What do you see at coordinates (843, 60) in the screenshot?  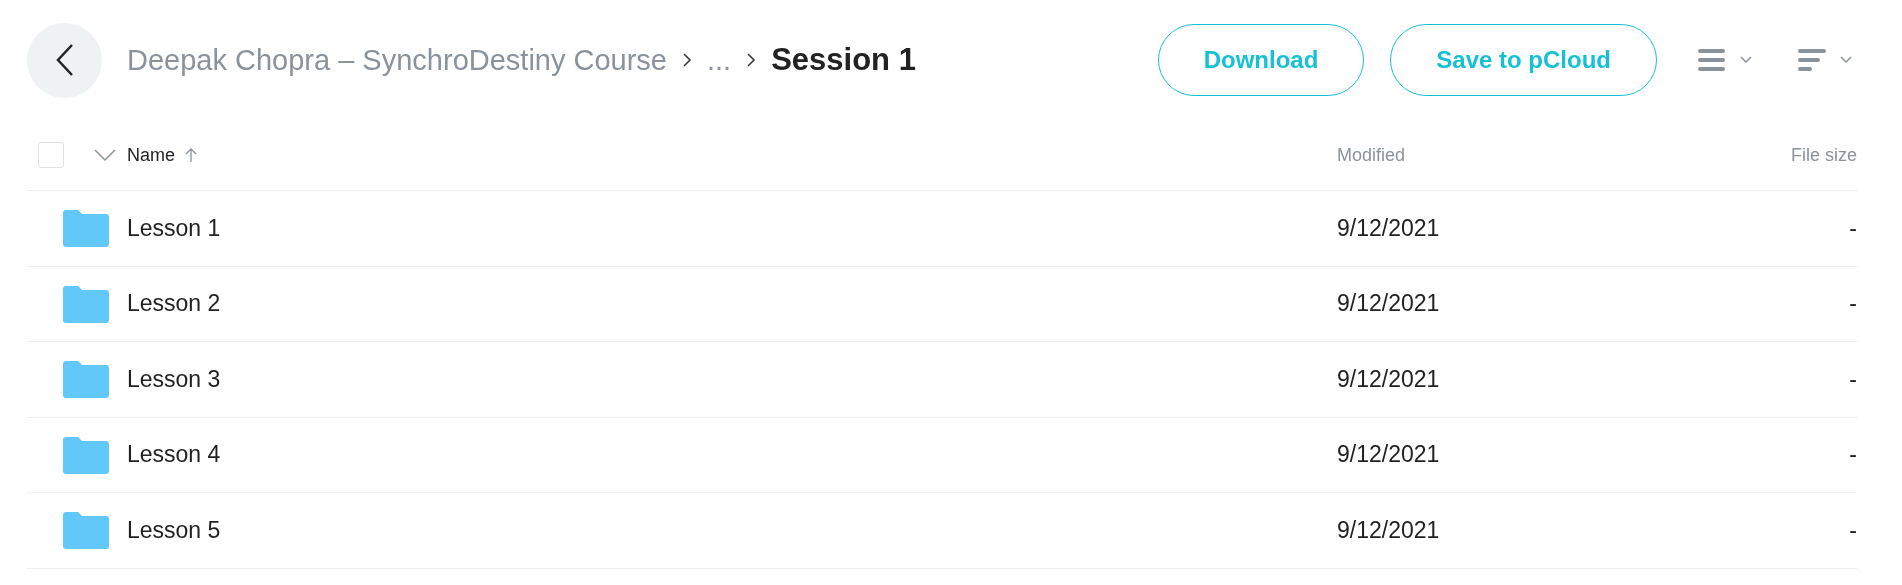 I see `current-folder-title: Session 1` at bounding box center [843, 60].